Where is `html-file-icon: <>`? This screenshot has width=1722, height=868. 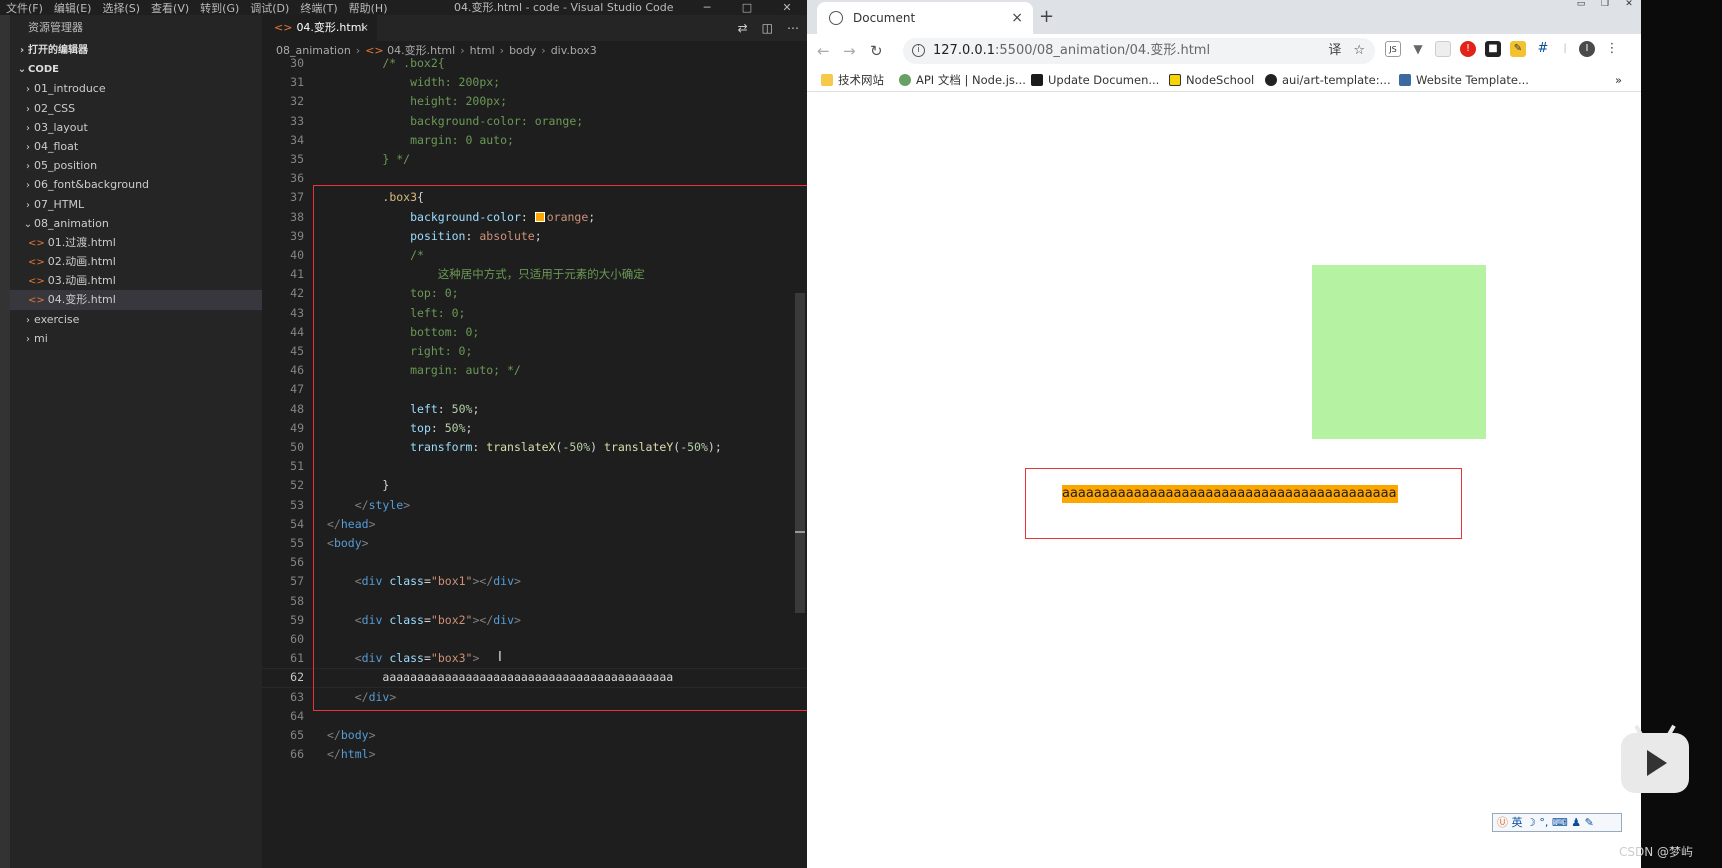 html-file-icon: <> is located at coordinates (283, 27).